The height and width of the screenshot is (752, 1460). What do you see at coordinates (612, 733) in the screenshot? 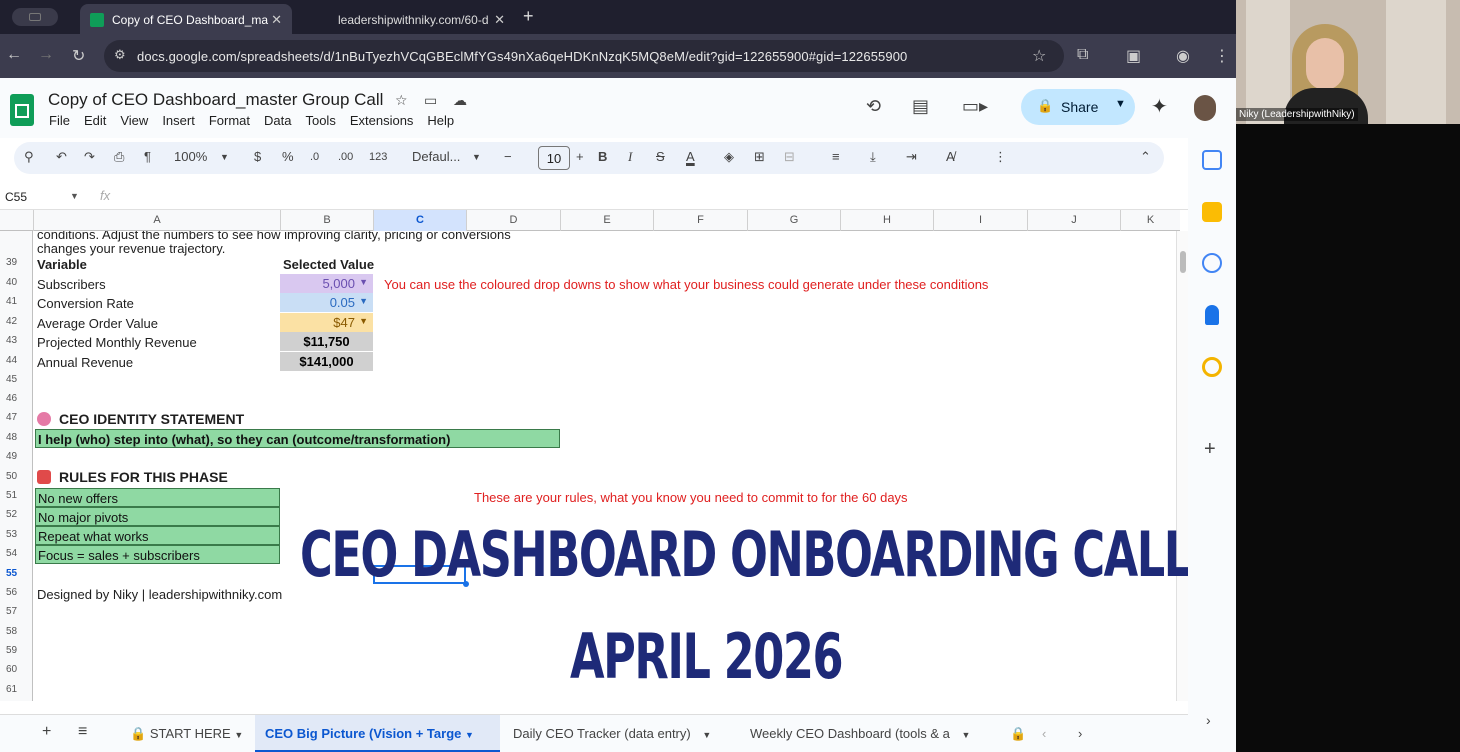
I see `sheet-tab: Daily CEO Tracker (data entry) ▼` at bounding box center [612, 733].